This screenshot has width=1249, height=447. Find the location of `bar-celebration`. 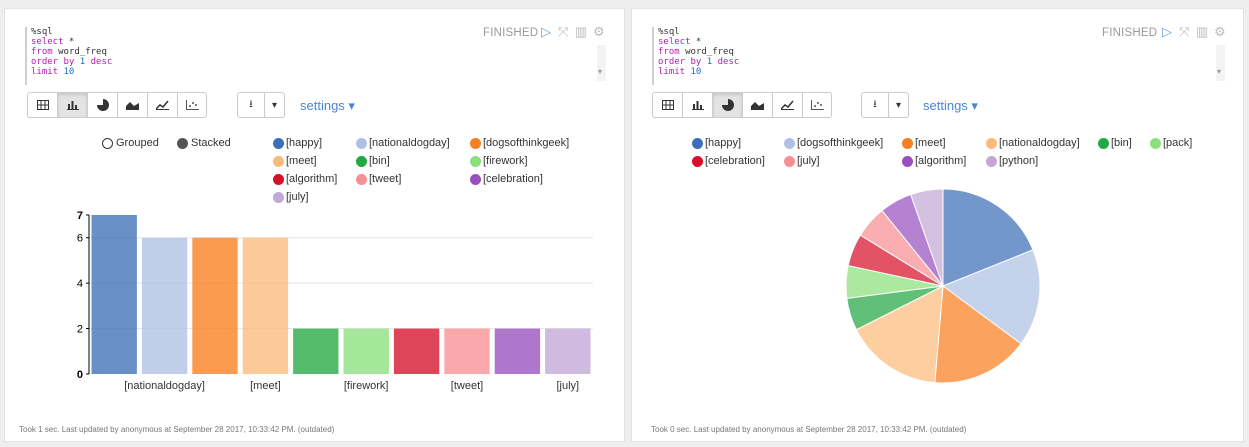

bar-celebration is located at coordinates (517, 351).